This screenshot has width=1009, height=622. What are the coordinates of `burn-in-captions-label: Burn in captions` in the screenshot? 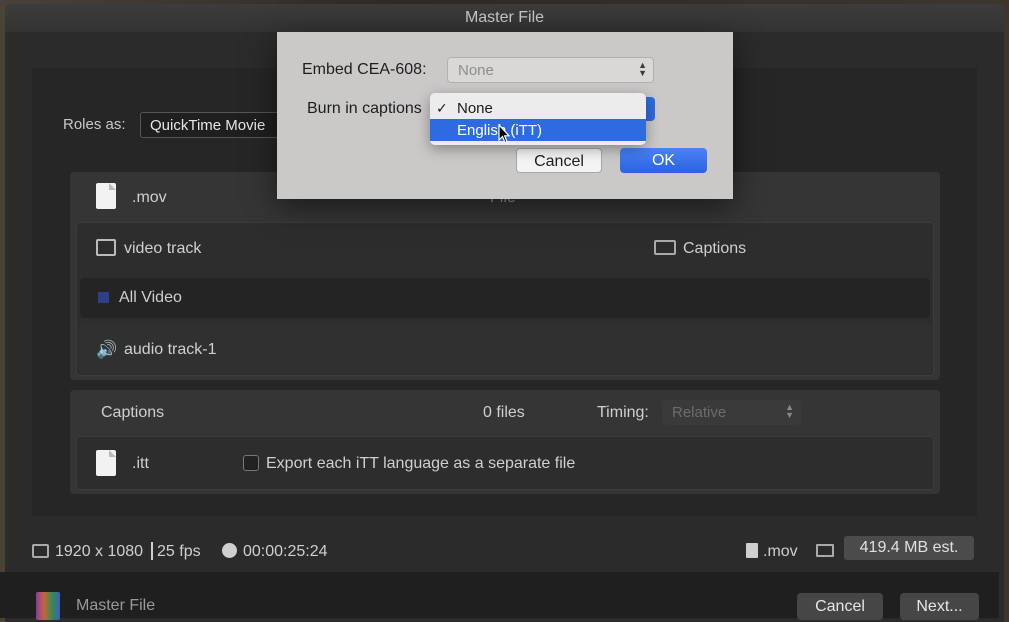 It's located at (364, 108).